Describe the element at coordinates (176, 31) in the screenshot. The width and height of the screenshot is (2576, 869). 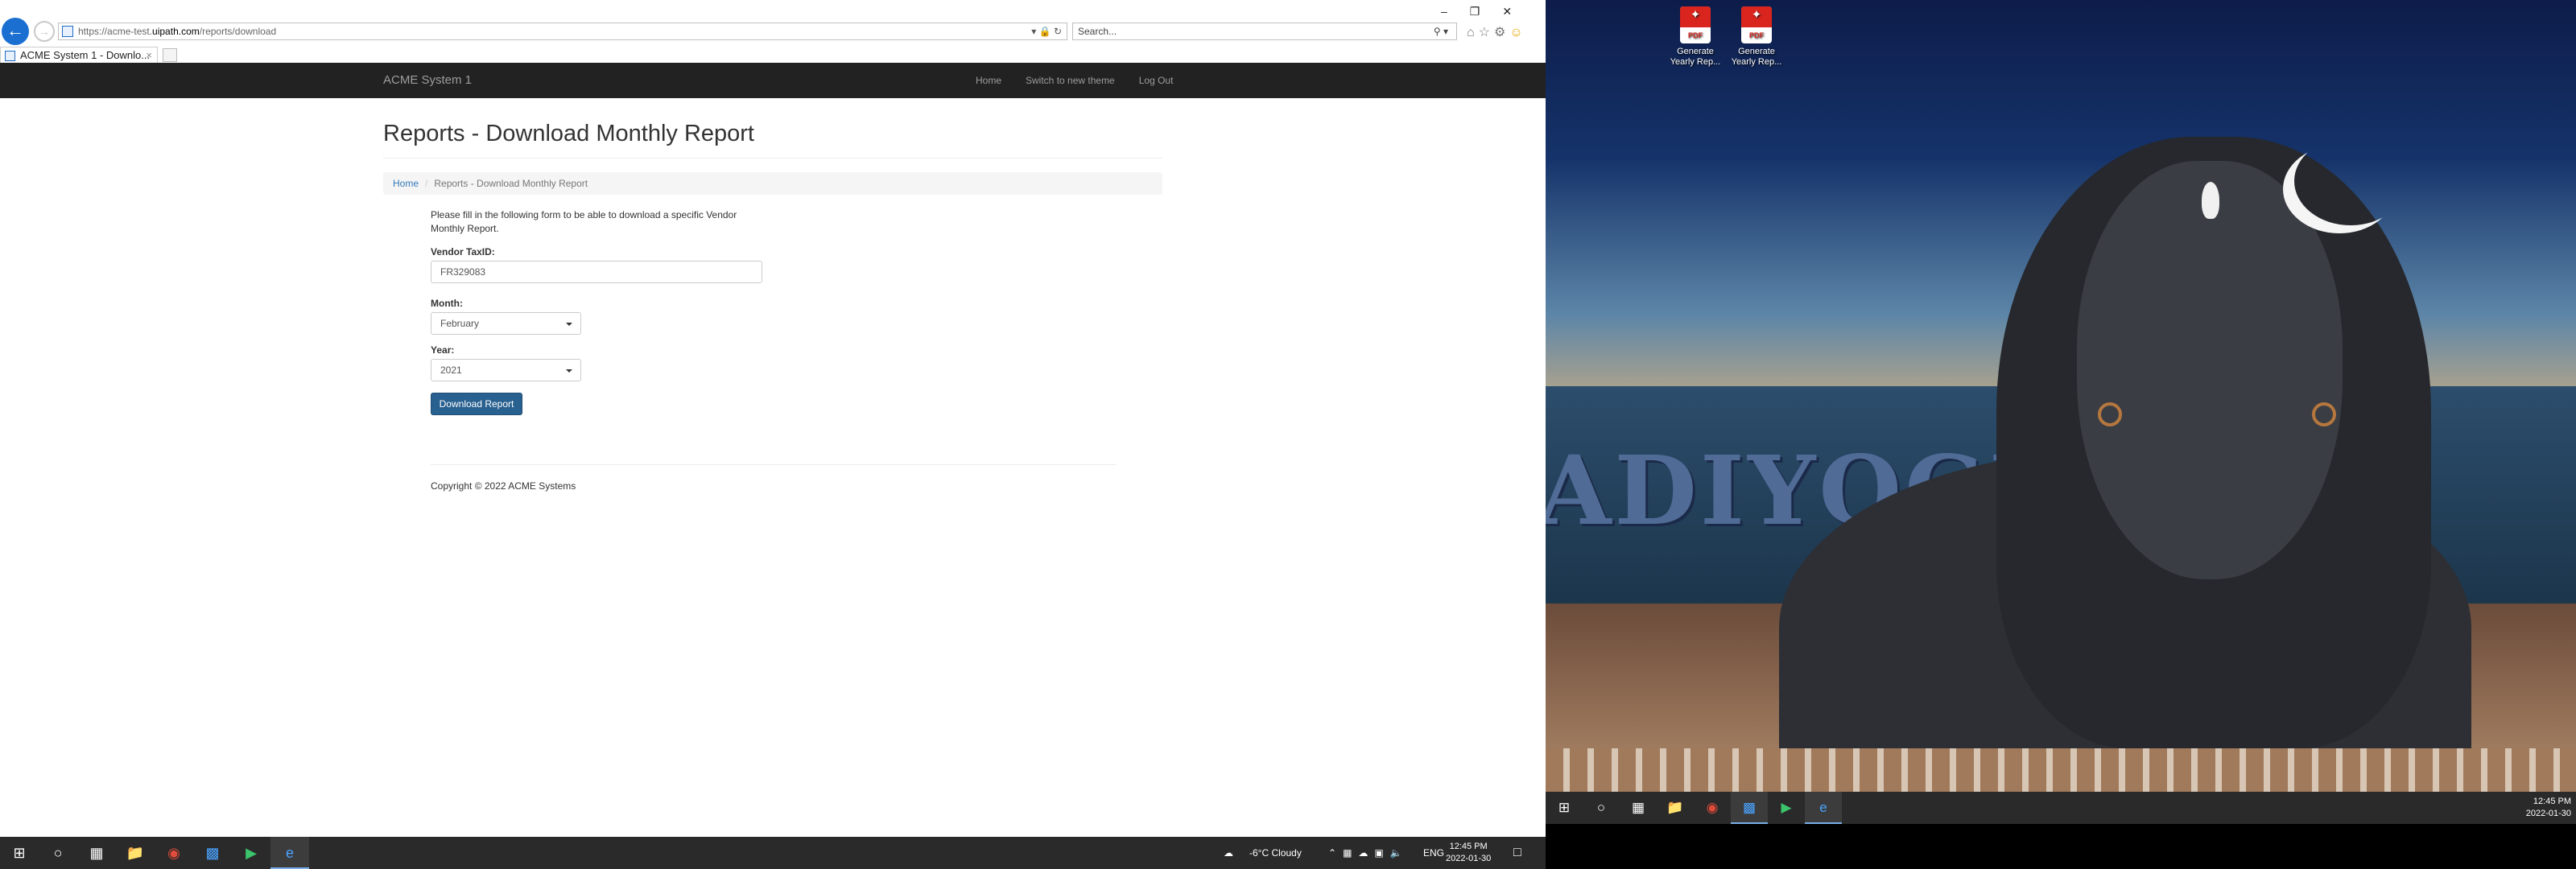
I see `url-host: uipath.com` at that location.